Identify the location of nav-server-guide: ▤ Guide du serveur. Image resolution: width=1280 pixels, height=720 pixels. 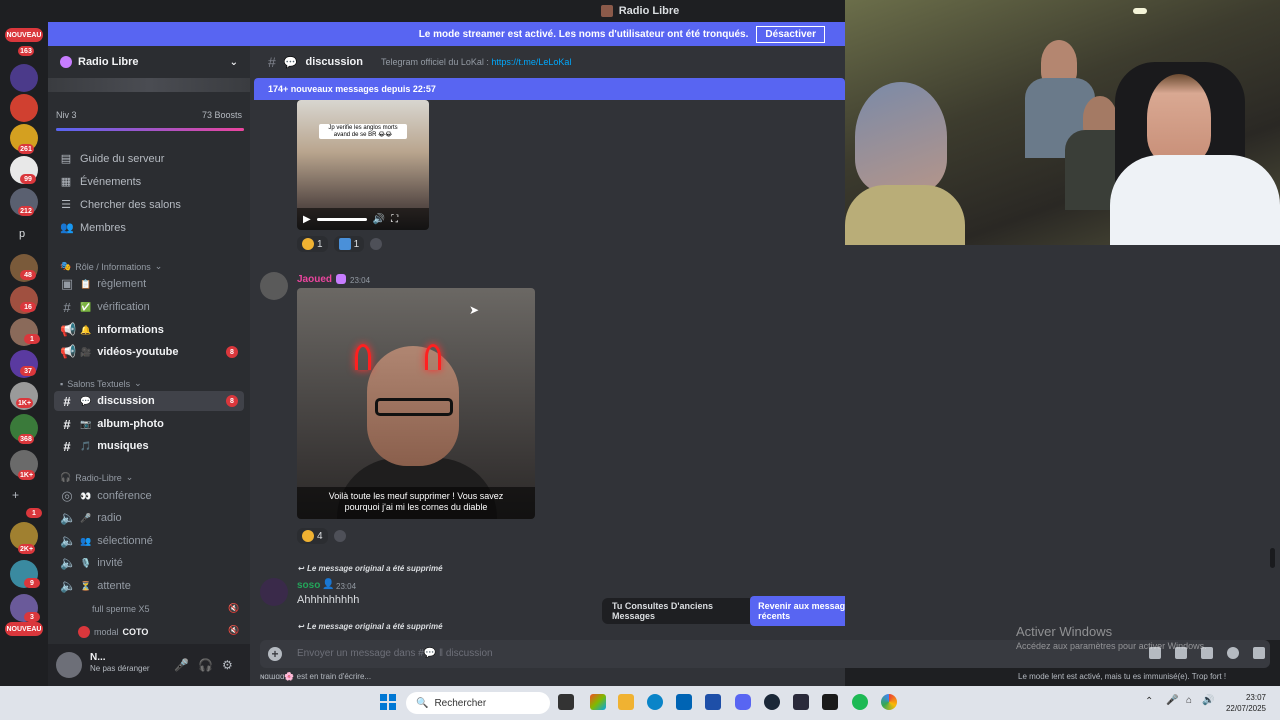
(112, 159).